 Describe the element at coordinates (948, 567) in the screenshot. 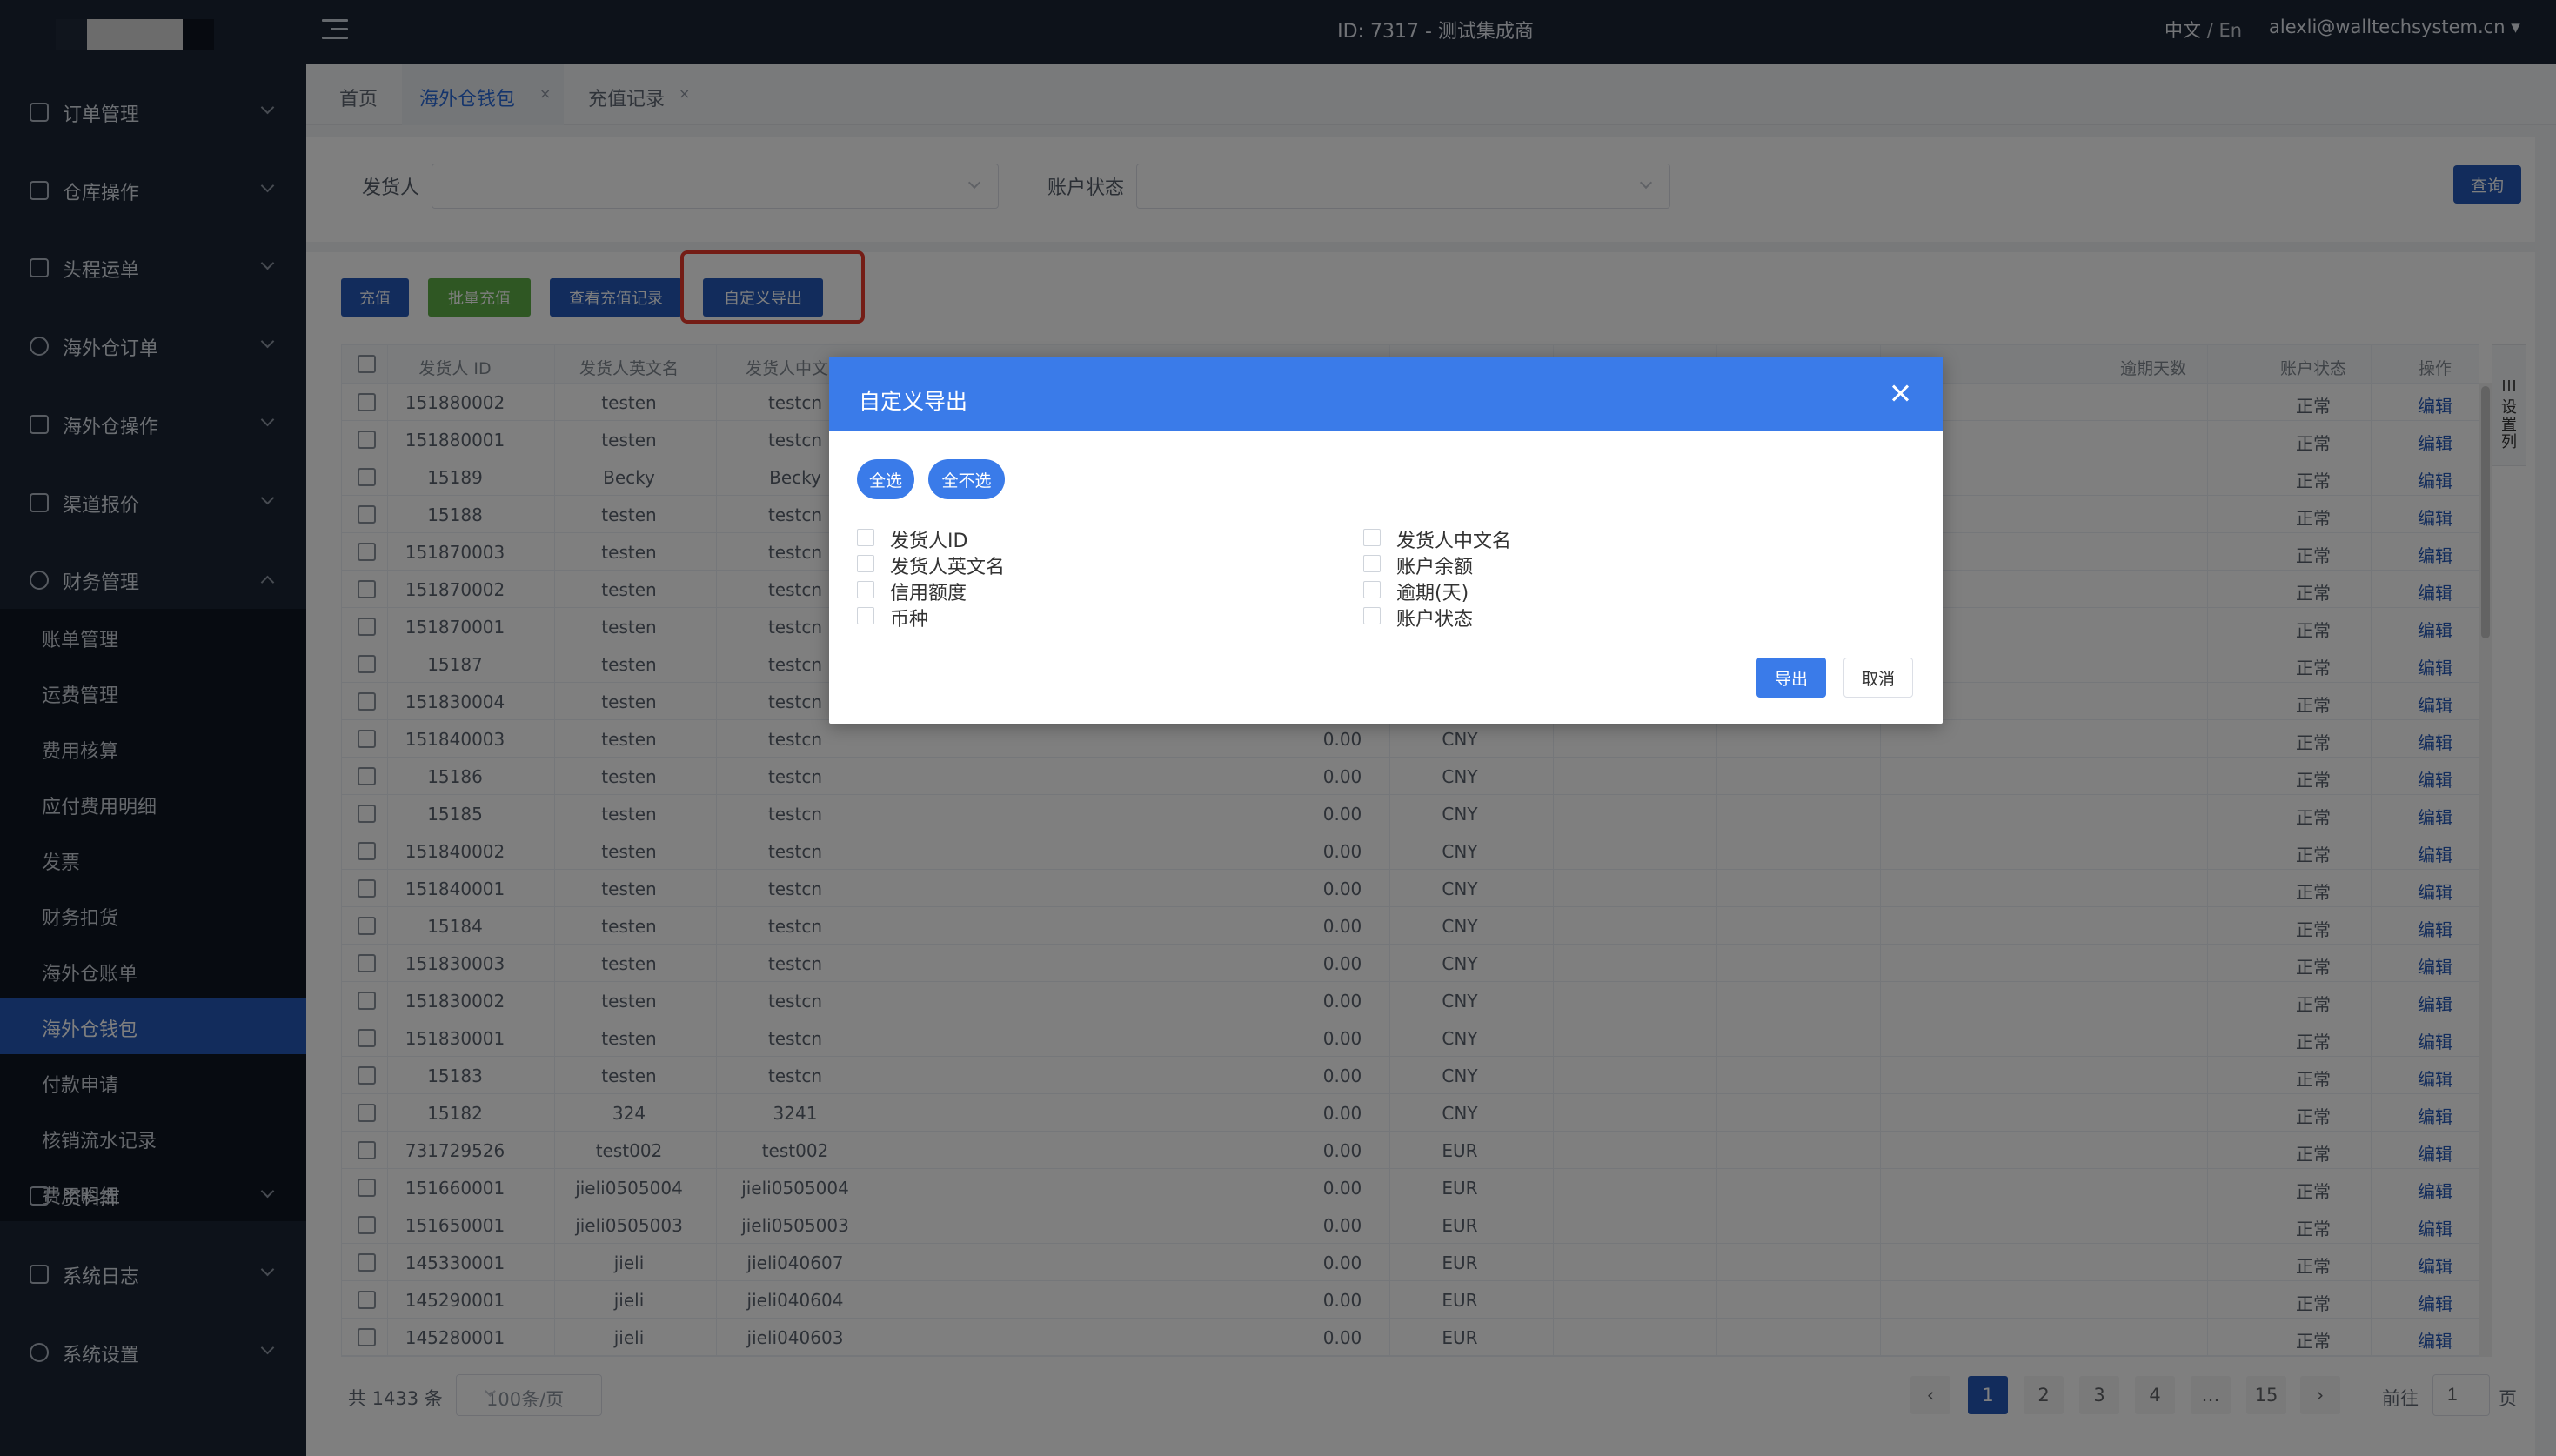

I see `field-label: 发货人英文名` at that location.